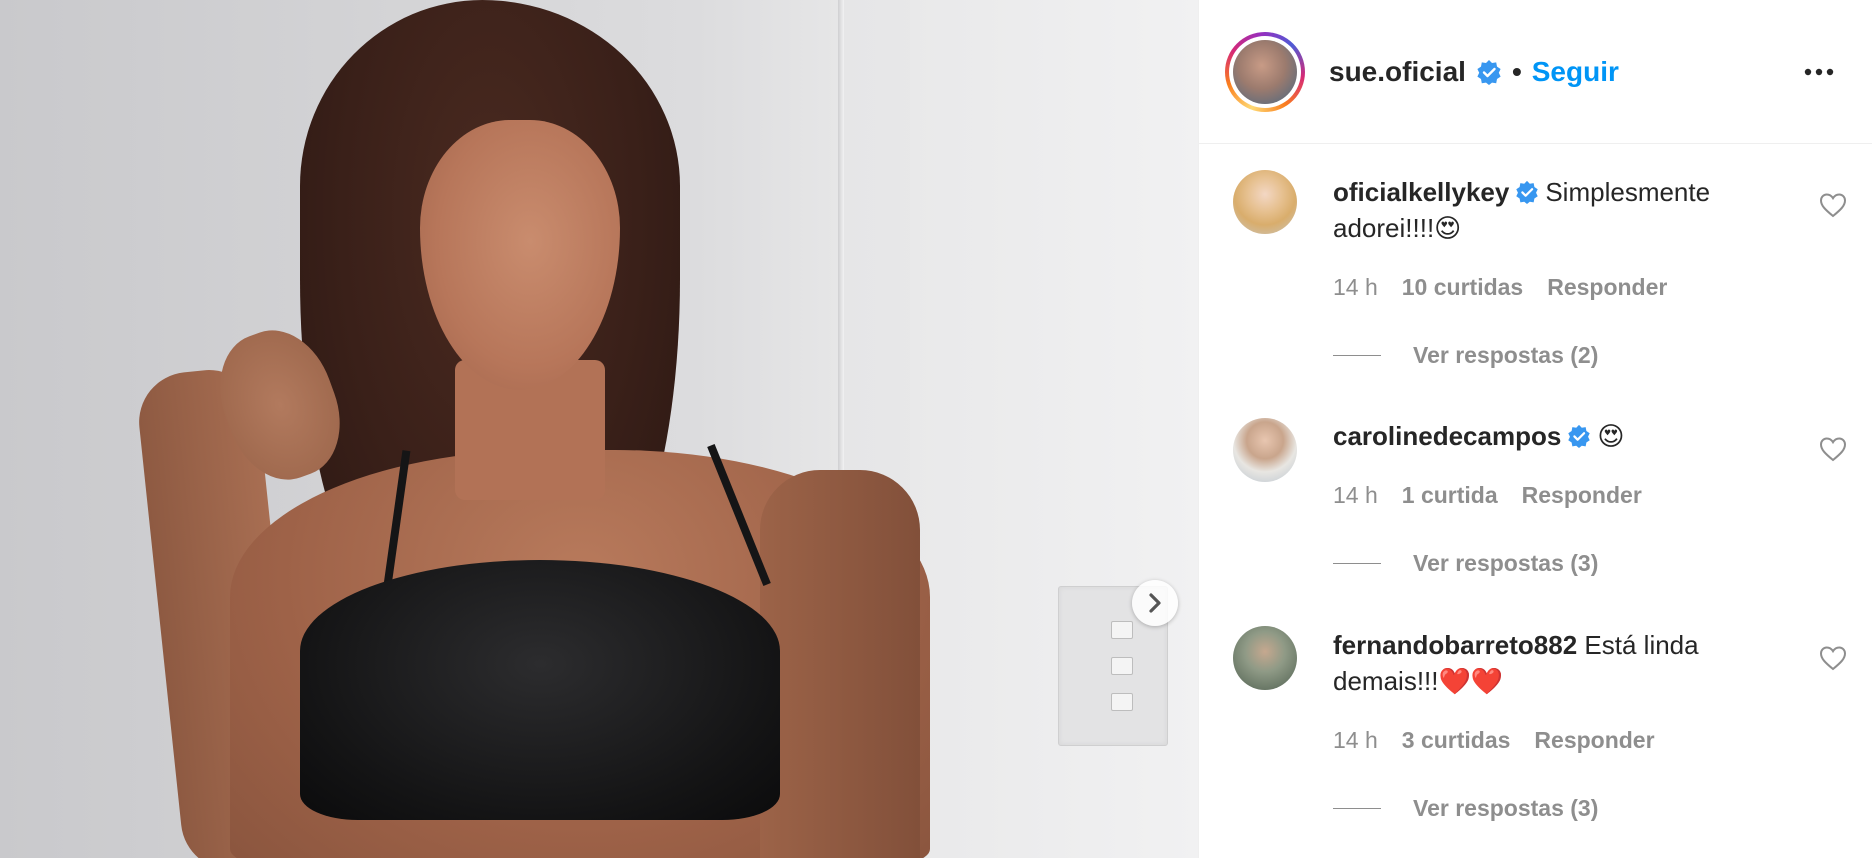  I want to click on comment-username: carolinedecampos, so click(1447, 436).